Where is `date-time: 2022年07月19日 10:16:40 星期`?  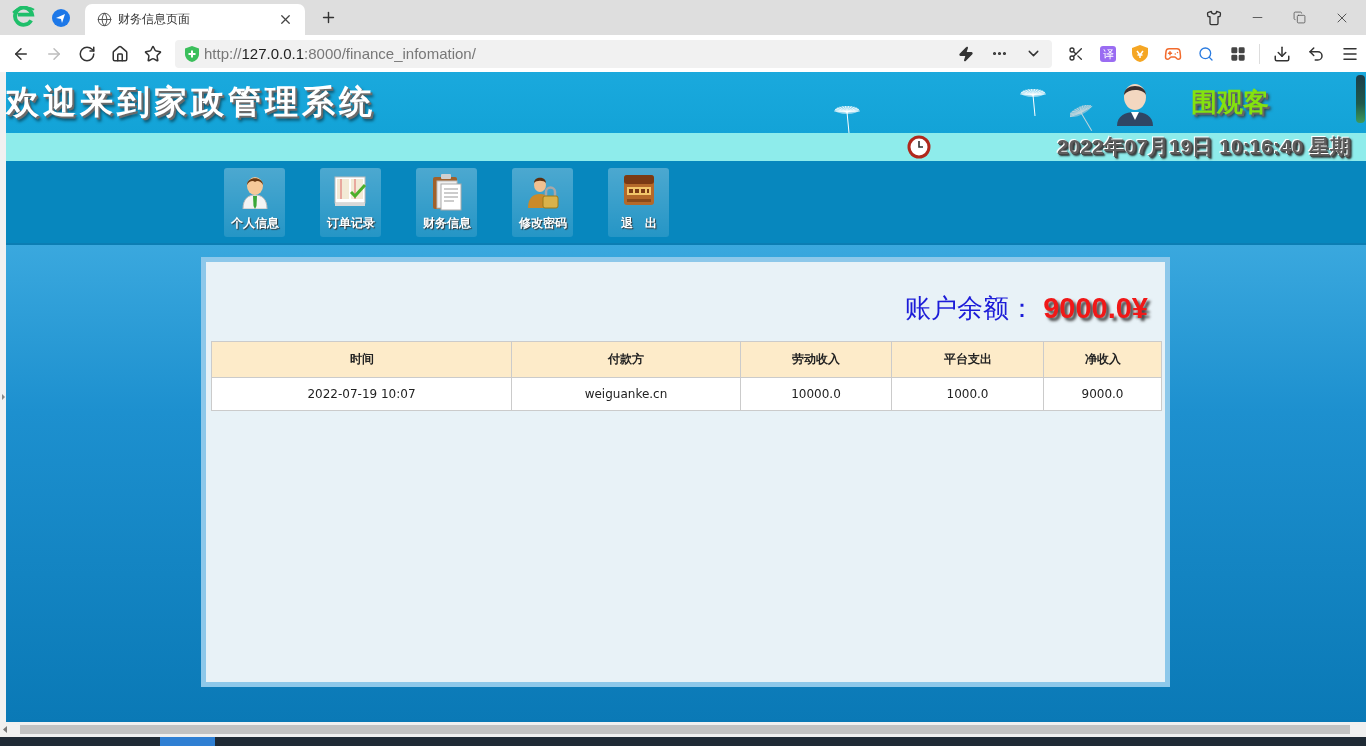
date-time: 2022年07月19日 10:16:40 星期 is located at coordinates (1204, 147).